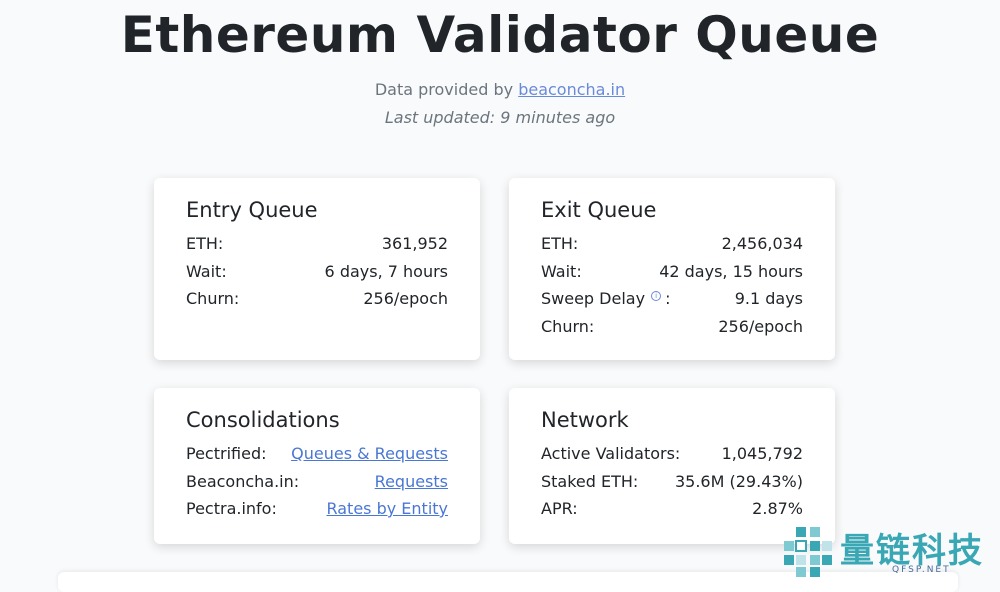 The image size is (1000, 592). Describe the element at coordinates (561, 271) in the screenshot. I see `exit-wait-label: Wait:` at that location.